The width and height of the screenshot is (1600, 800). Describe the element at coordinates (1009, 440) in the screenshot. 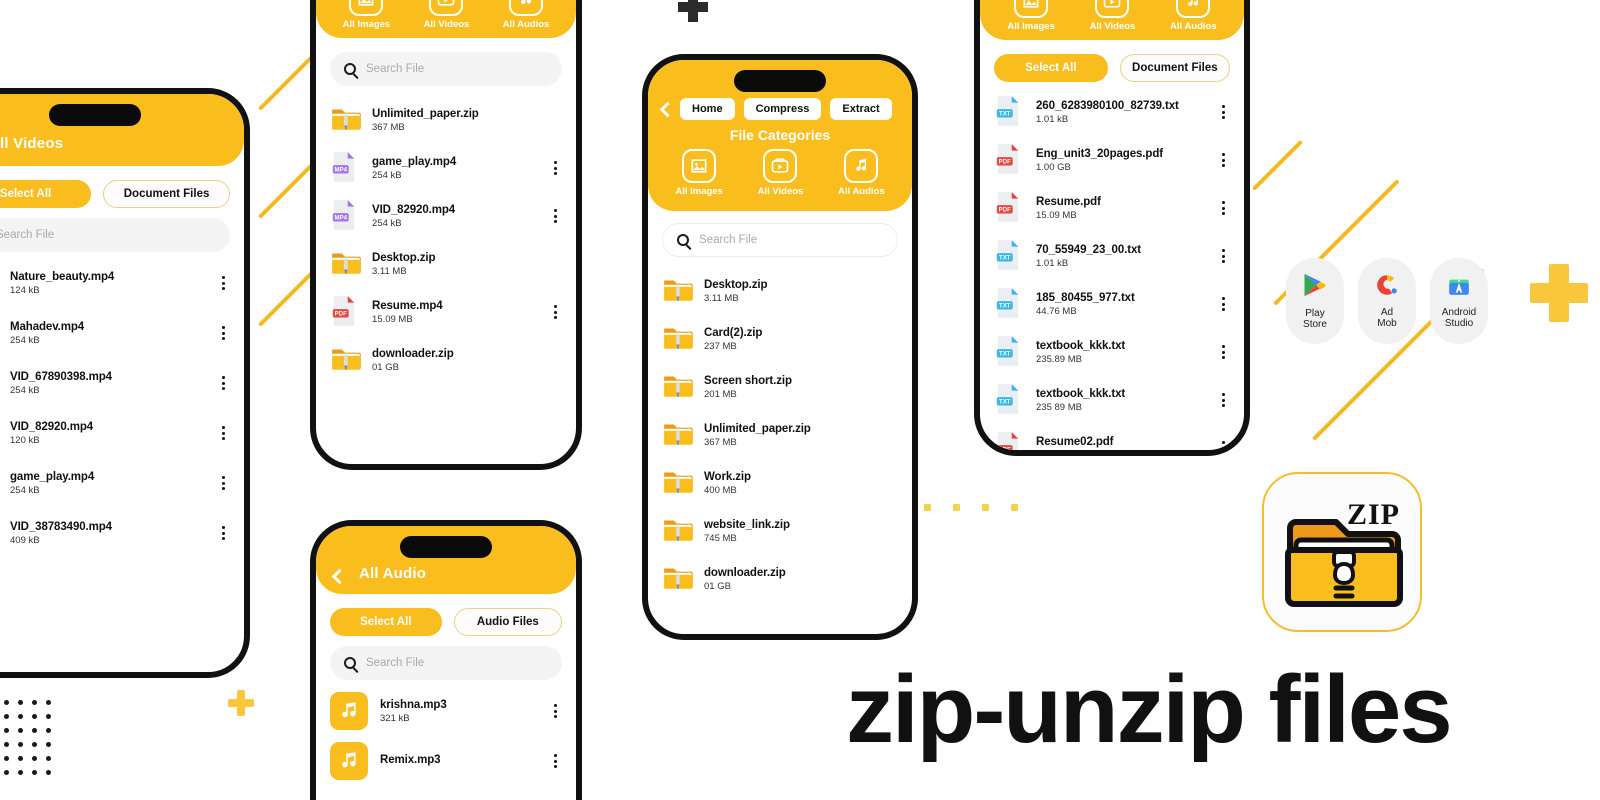

I see `pdf-file-icon: PDF` at that location.